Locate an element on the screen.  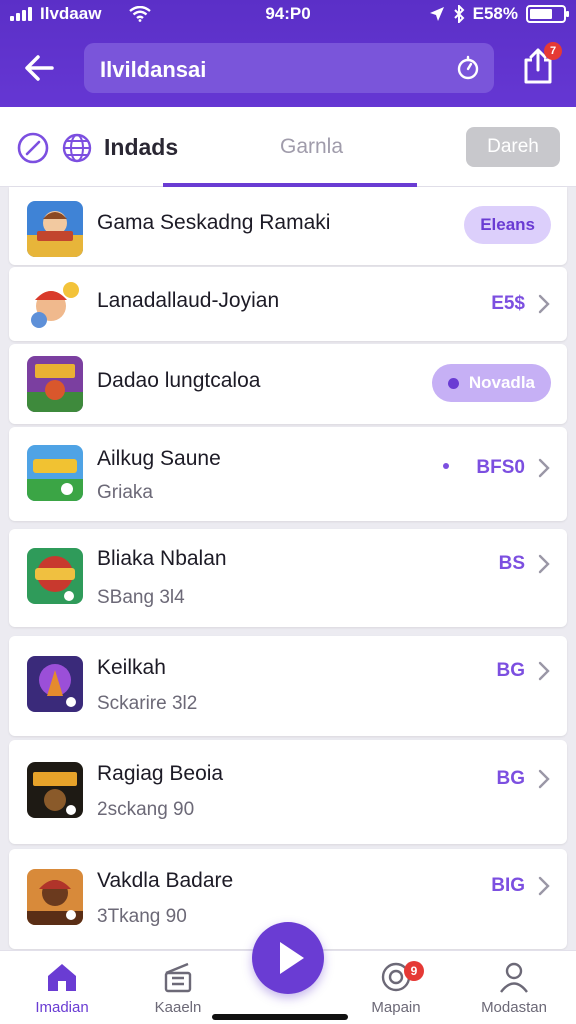
list-item: Keilkah Sckarire 3l2 BG is located at coordinates (288, 686).